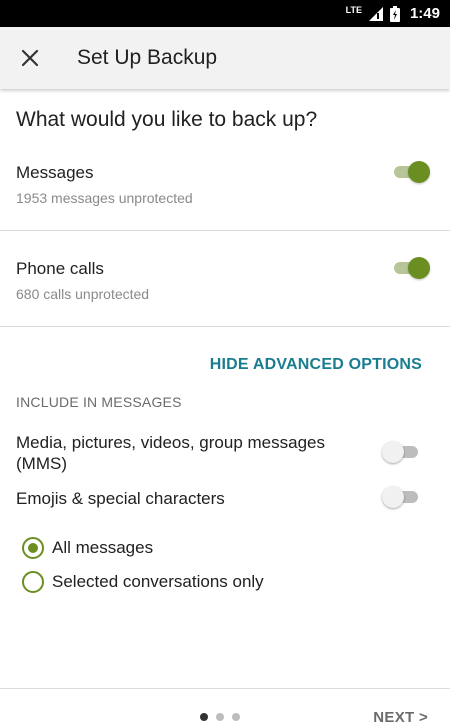  I want to click on close-icon, so click(30, 58).